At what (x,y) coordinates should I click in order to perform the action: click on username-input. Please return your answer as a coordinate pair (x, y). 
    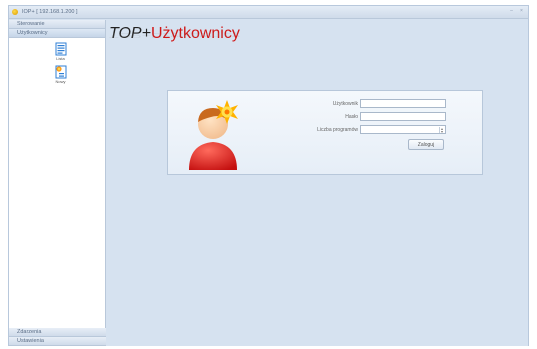
    Looking at the image, I should click on (403, 103).